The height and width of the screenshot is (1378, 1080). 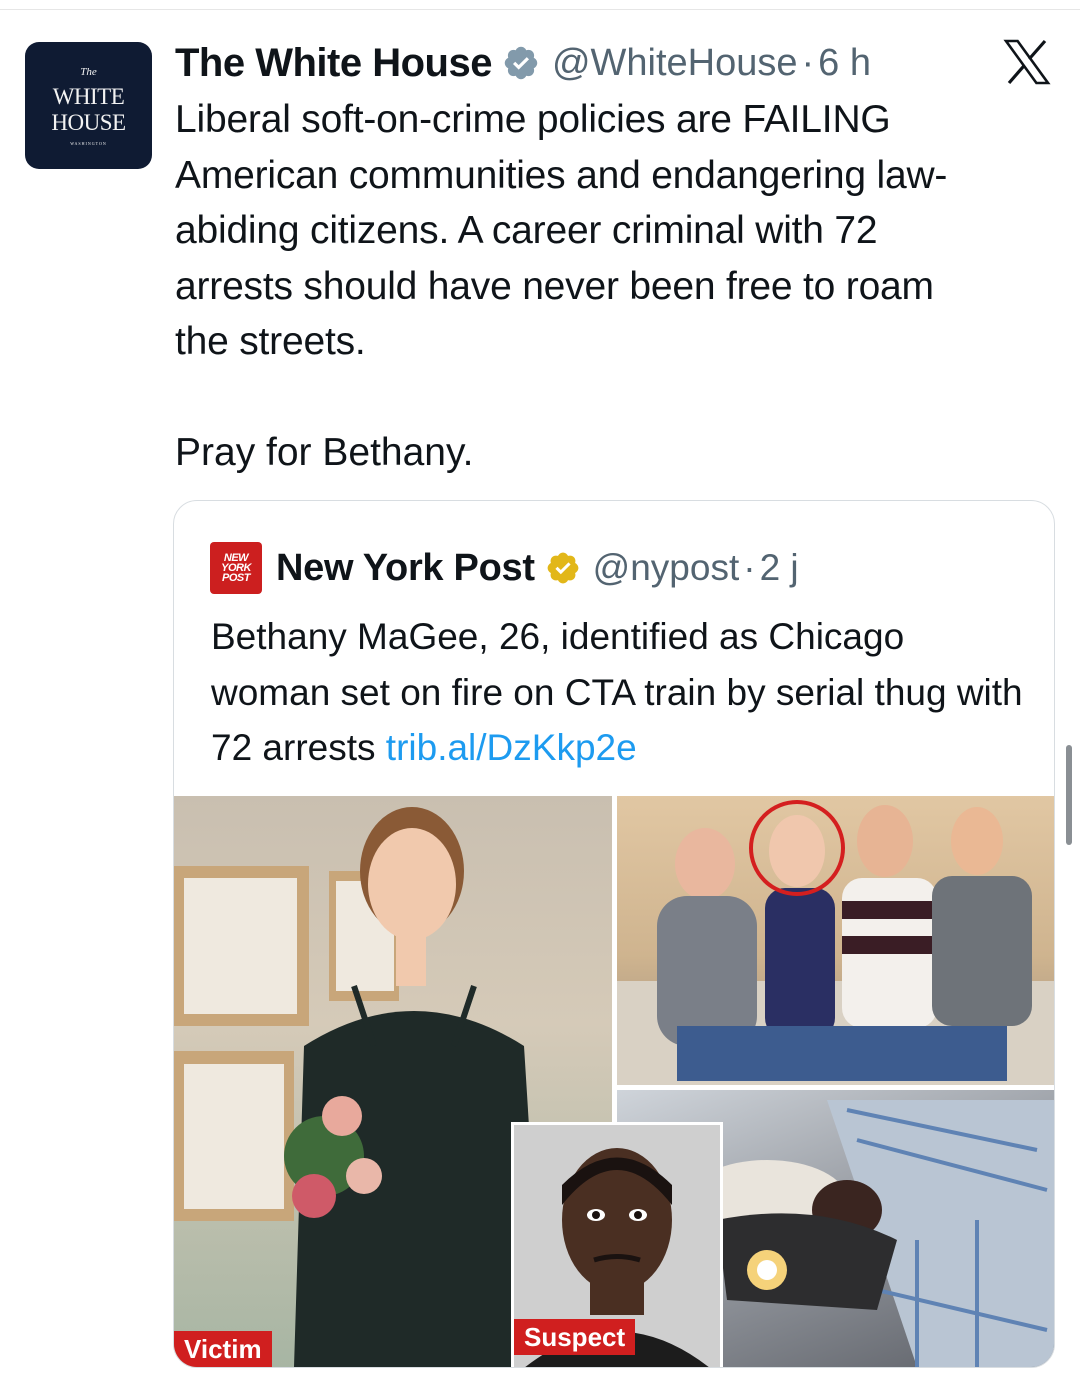 I want to click on avatar-text-the: The, so click(x=88, y=72).